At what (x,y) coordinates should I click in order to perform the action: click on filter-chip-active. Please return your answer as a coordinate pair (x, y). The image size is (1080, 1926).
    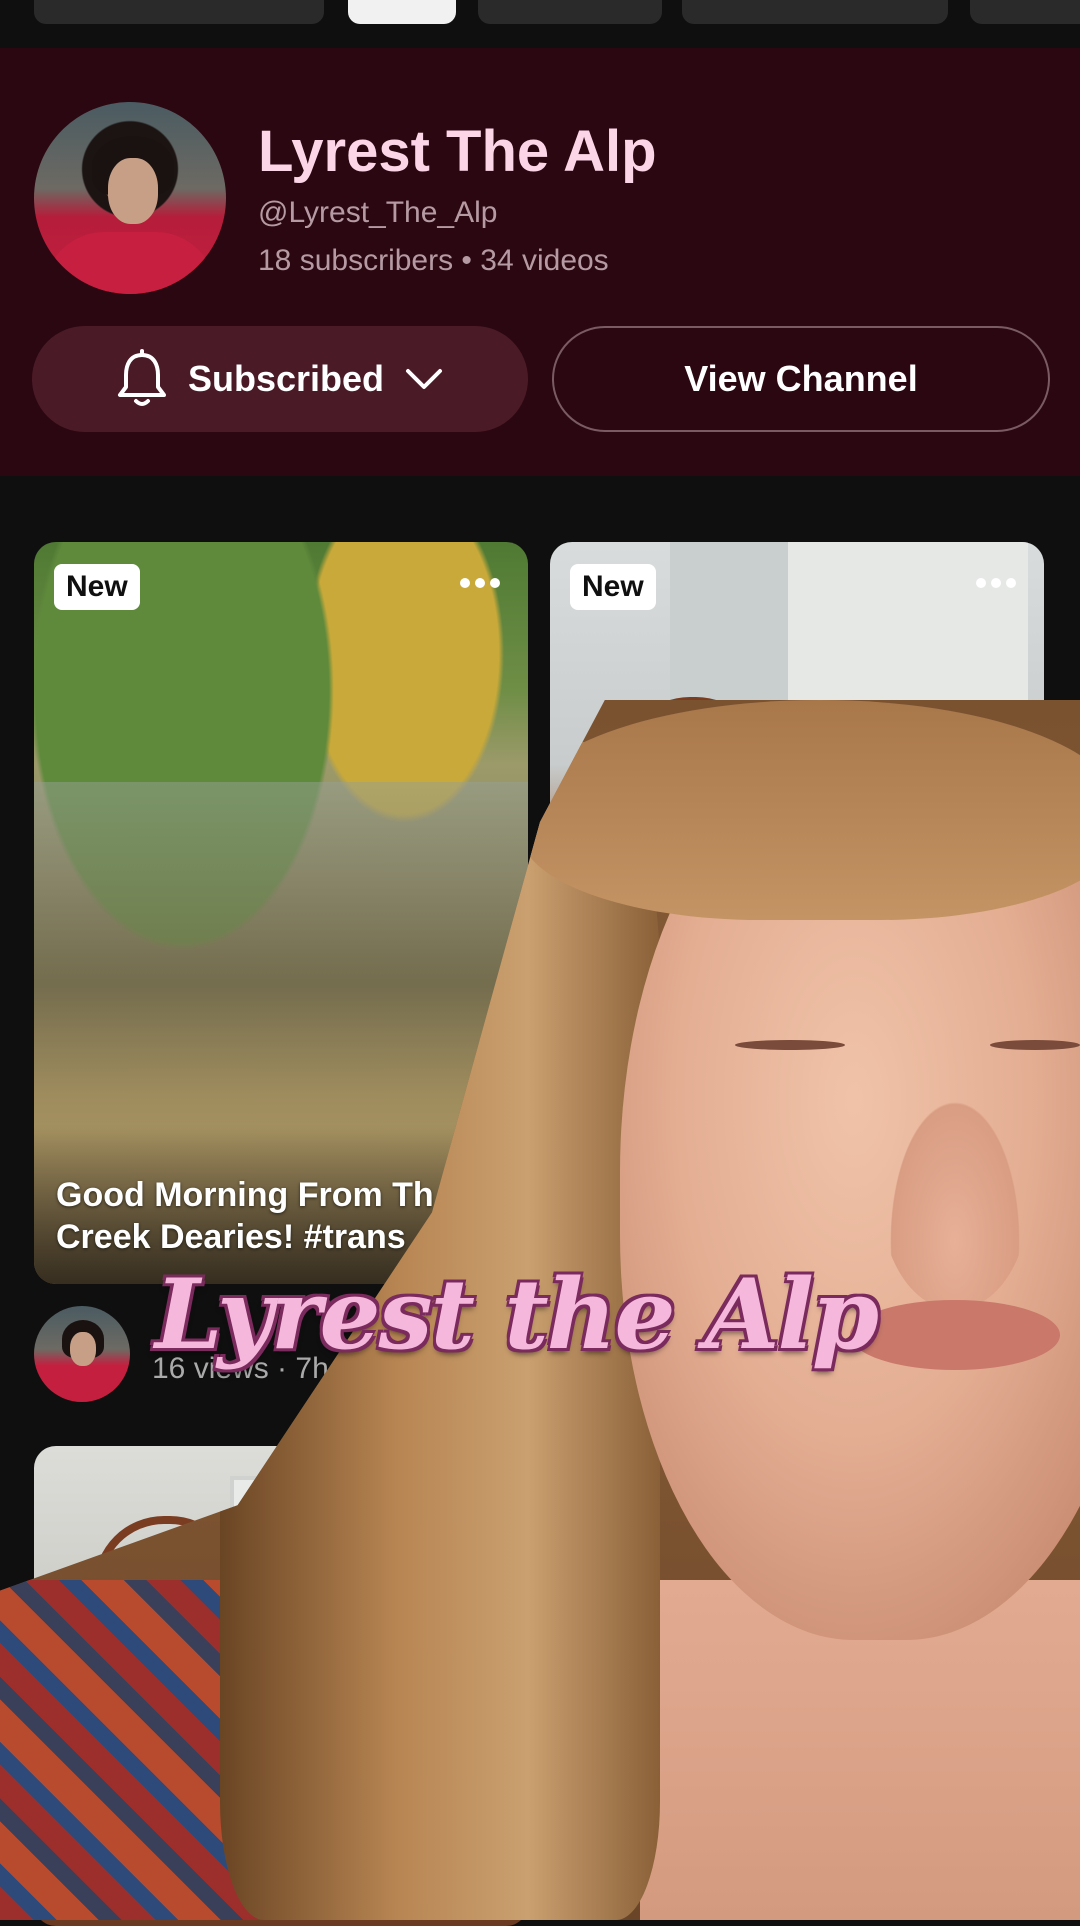
    Looking at the image, I should click on (402, 12).